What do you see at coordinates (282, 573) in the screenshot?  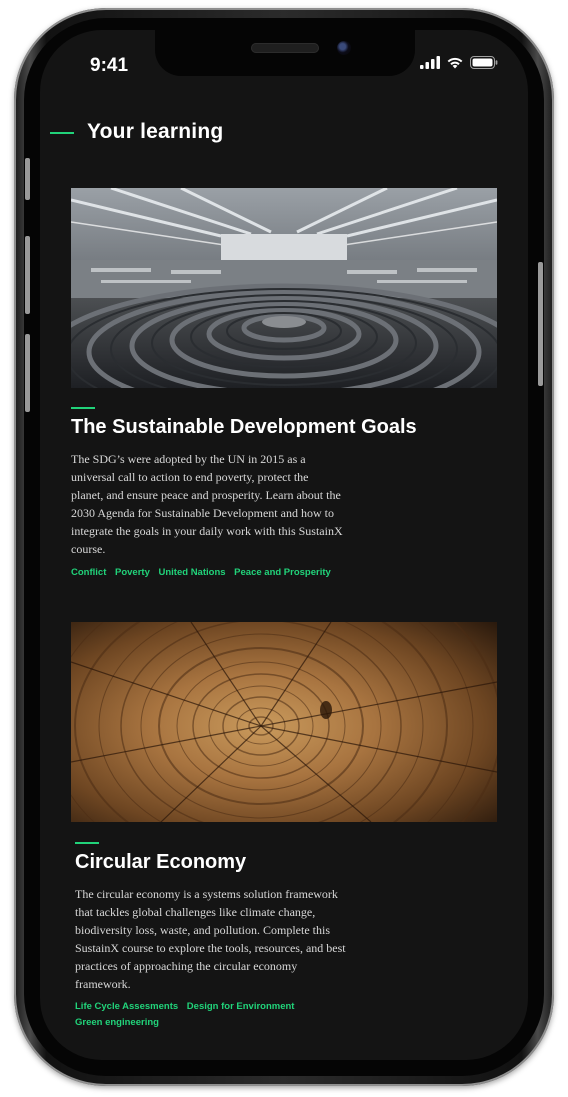 I see `tag: Peace and Prosperity` at bounding box center [282, 573].